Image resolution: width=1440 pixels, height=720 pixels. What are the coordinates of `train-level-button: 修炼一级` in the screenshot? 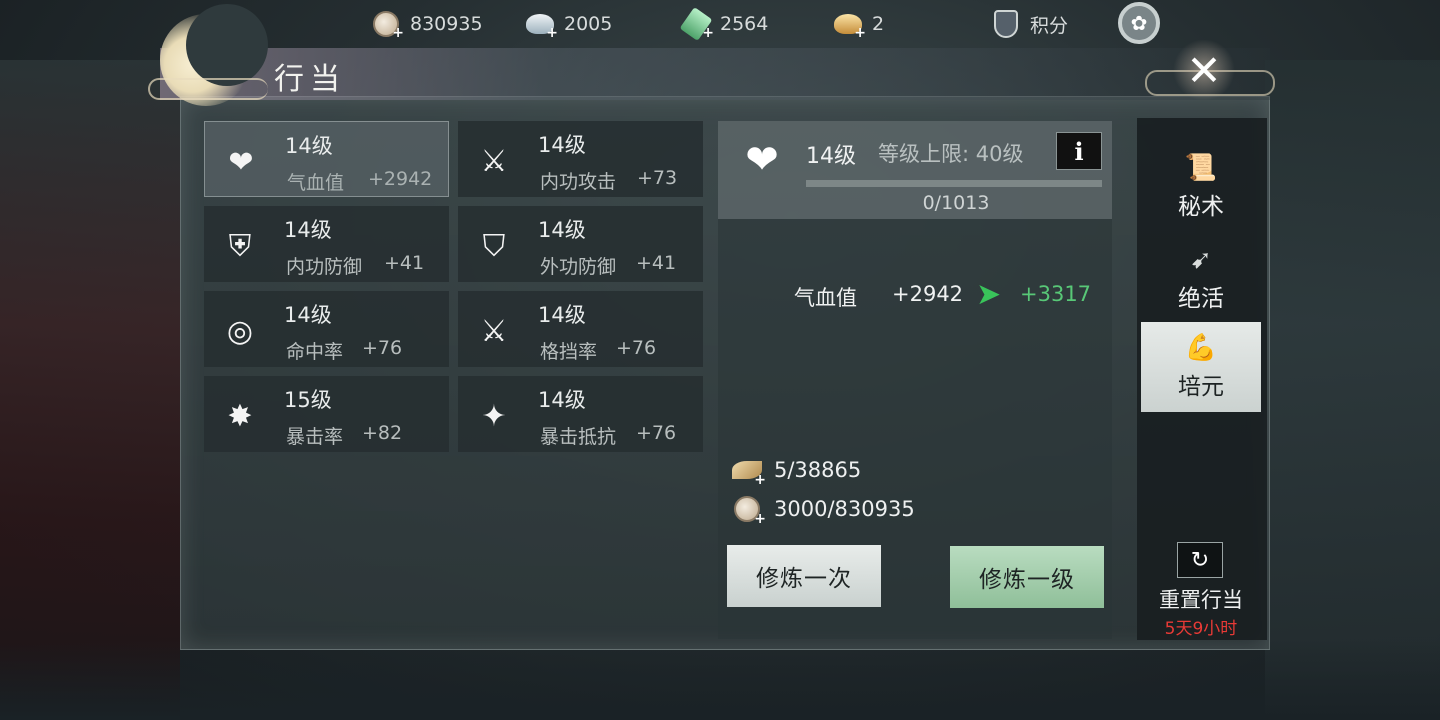 It's located at (1027, 577).